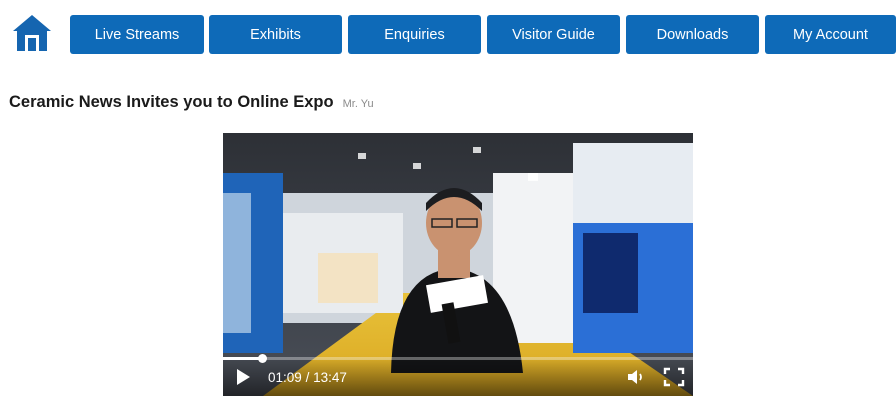 Image resolution: width=896 pixels, height=414 pixels. What do you see at coordinates (553, 34) in the screenshot?
I see `nav-visitor-guide: Visitor Guide` at bounding box center [553, 34].